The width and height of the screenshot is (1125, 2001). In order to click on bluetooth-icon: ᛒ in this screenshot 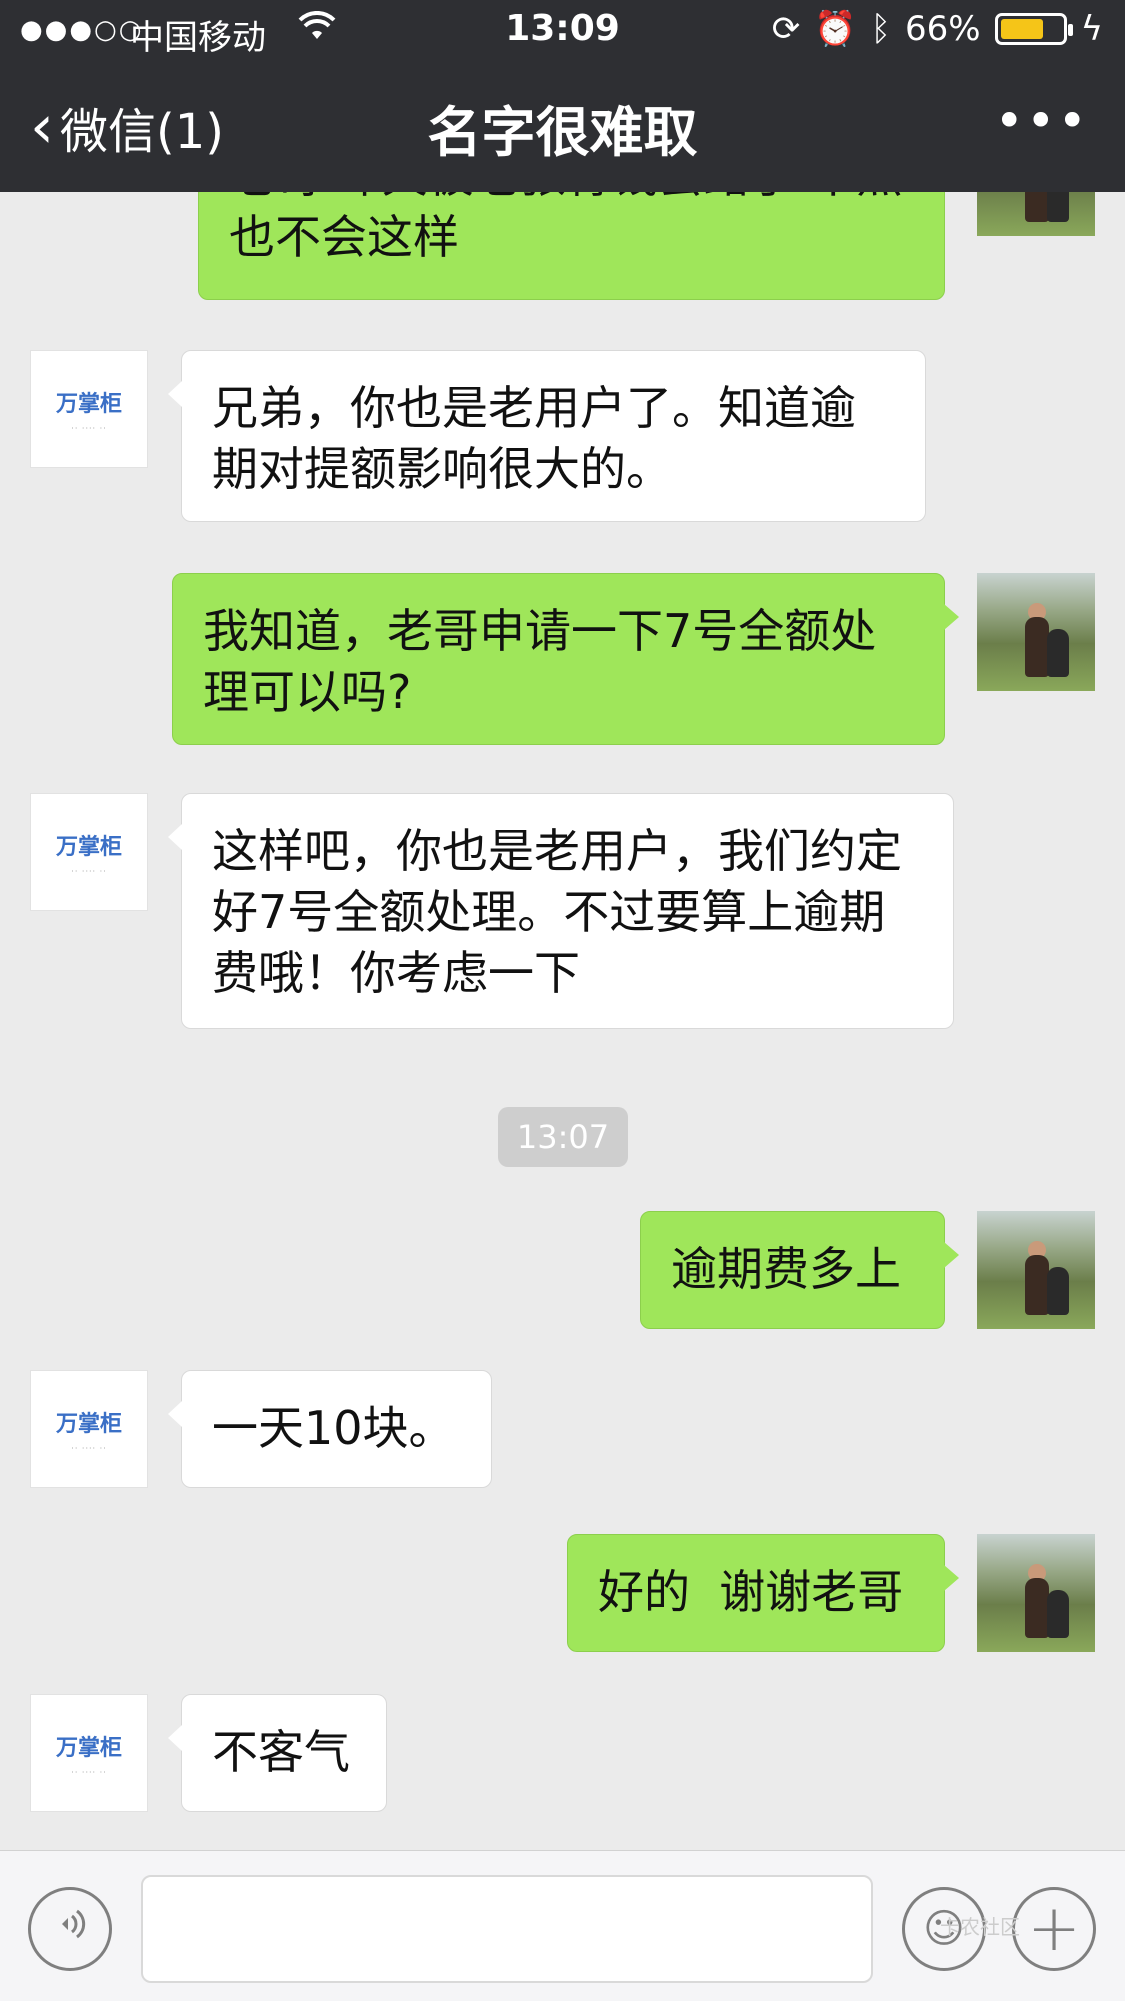, I will do `click(880, 29)`.